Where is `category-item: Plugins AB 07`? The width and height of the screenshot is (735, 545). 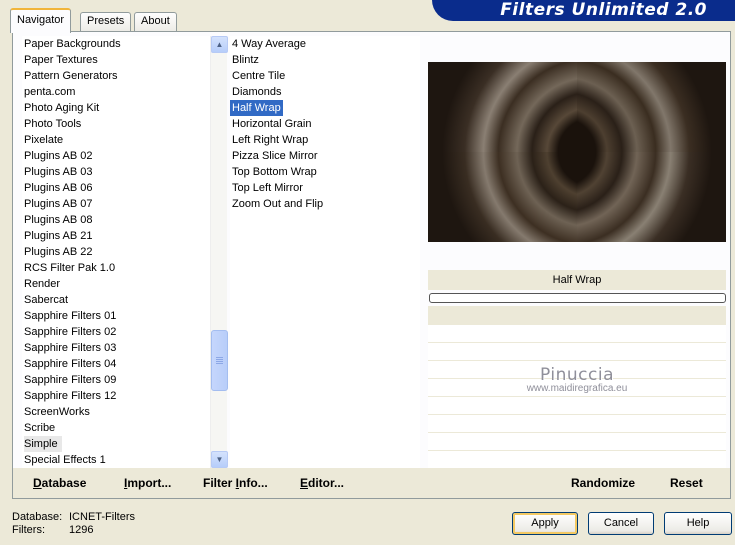 category-item: Plugins AB 07 is located at coordinates (116, 204).